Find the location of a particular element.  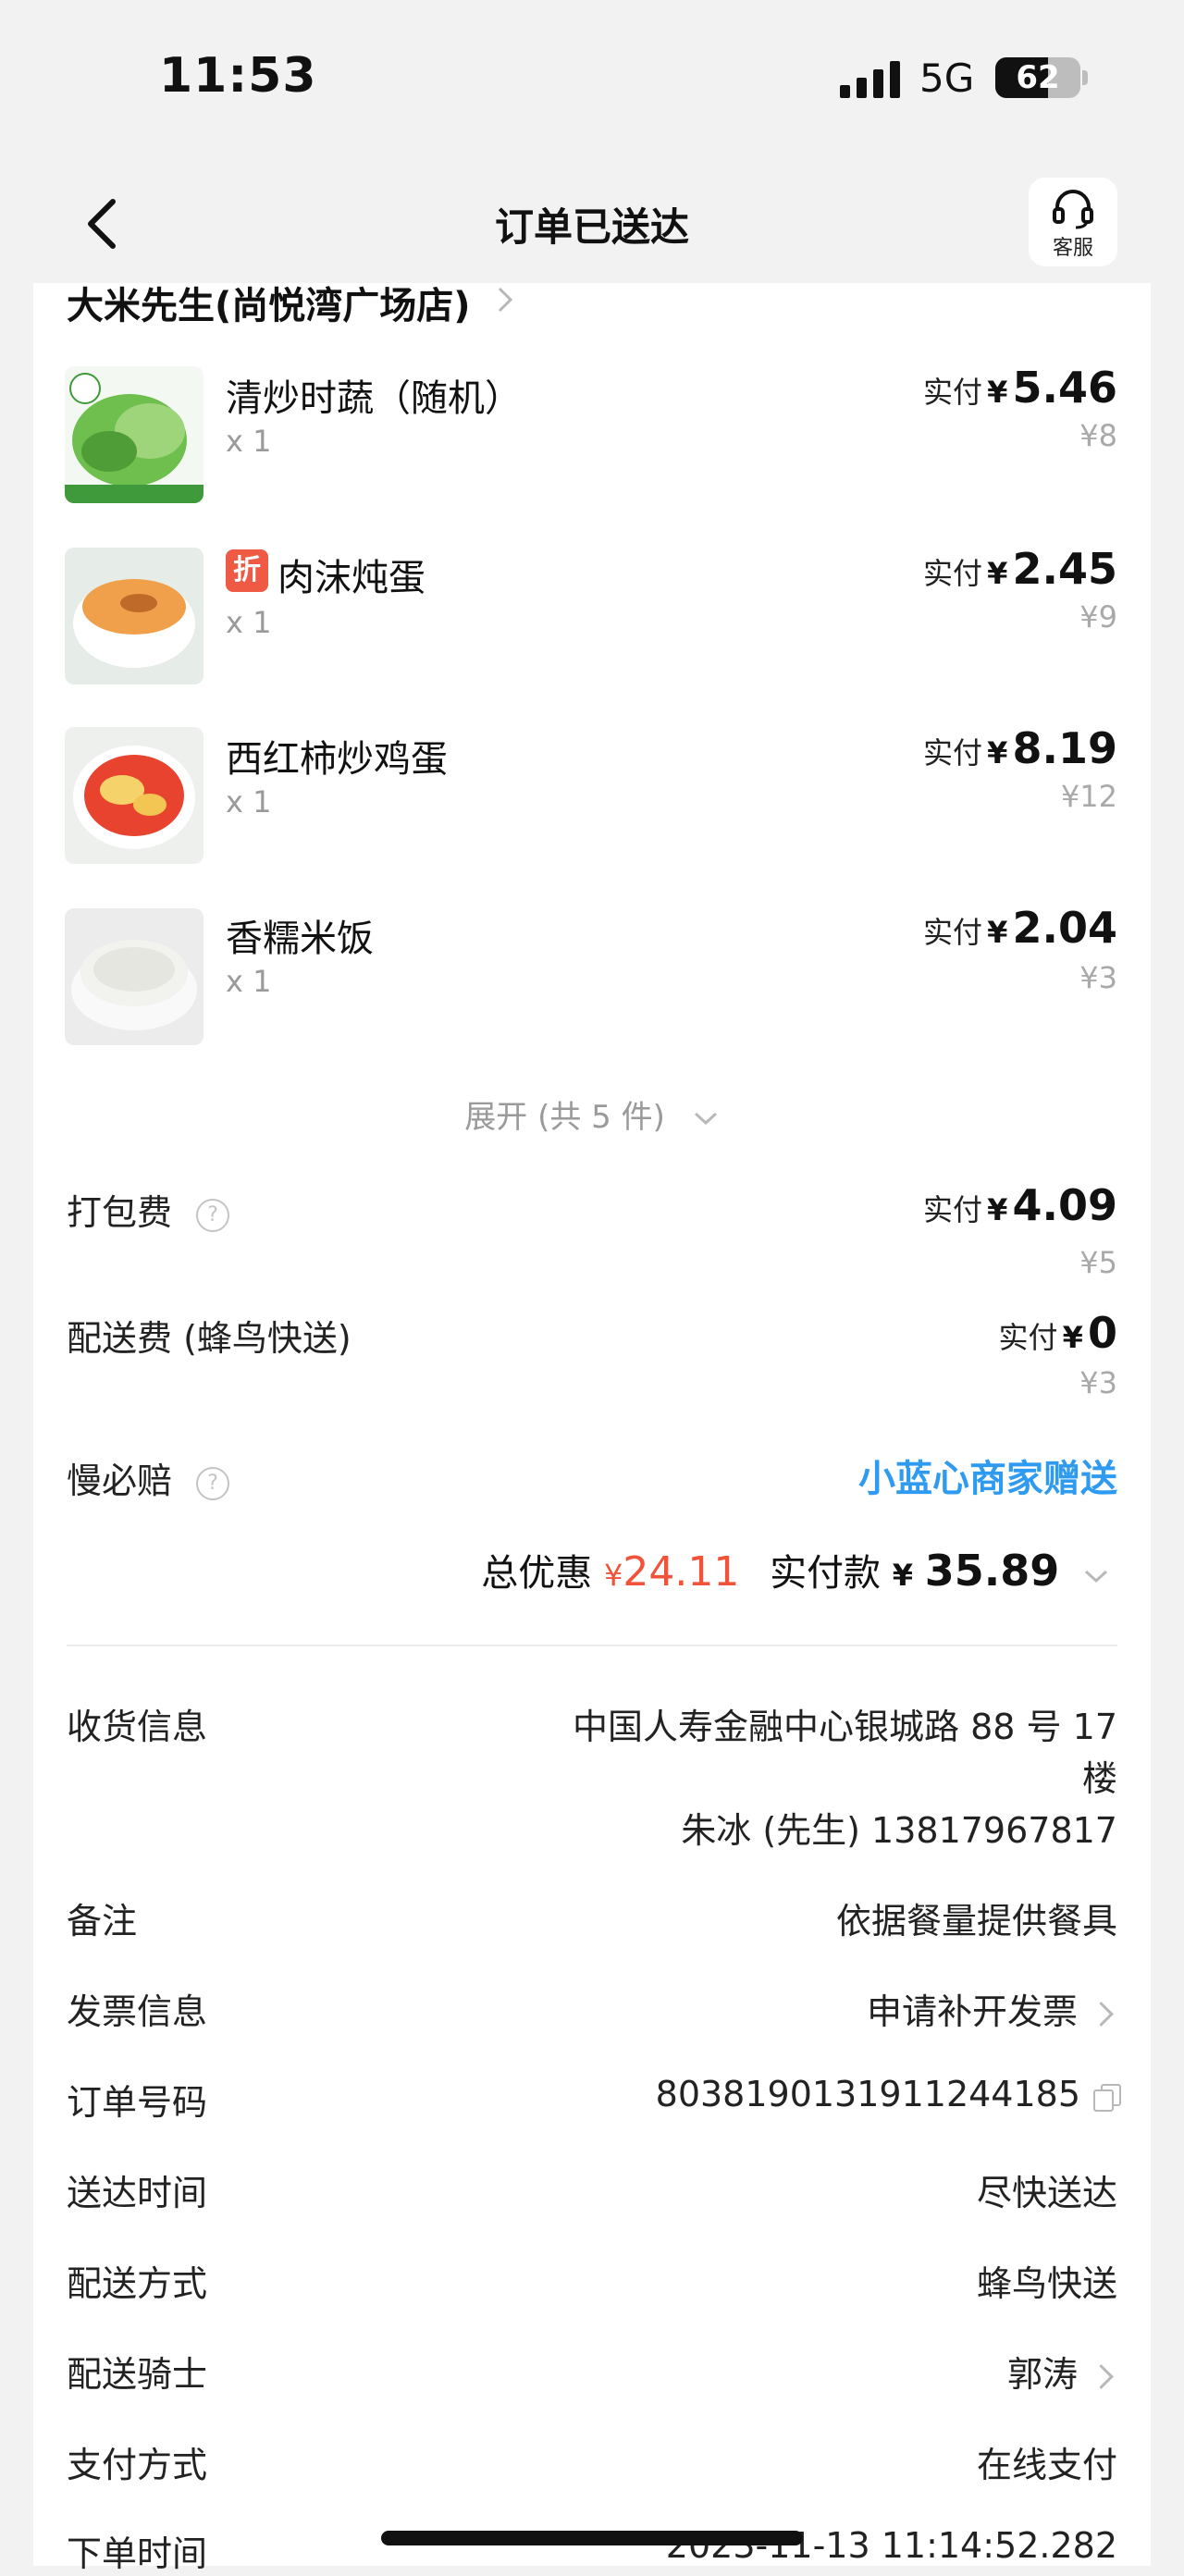

payment-label: 支付方式 is located at coordinates (137, 2465).